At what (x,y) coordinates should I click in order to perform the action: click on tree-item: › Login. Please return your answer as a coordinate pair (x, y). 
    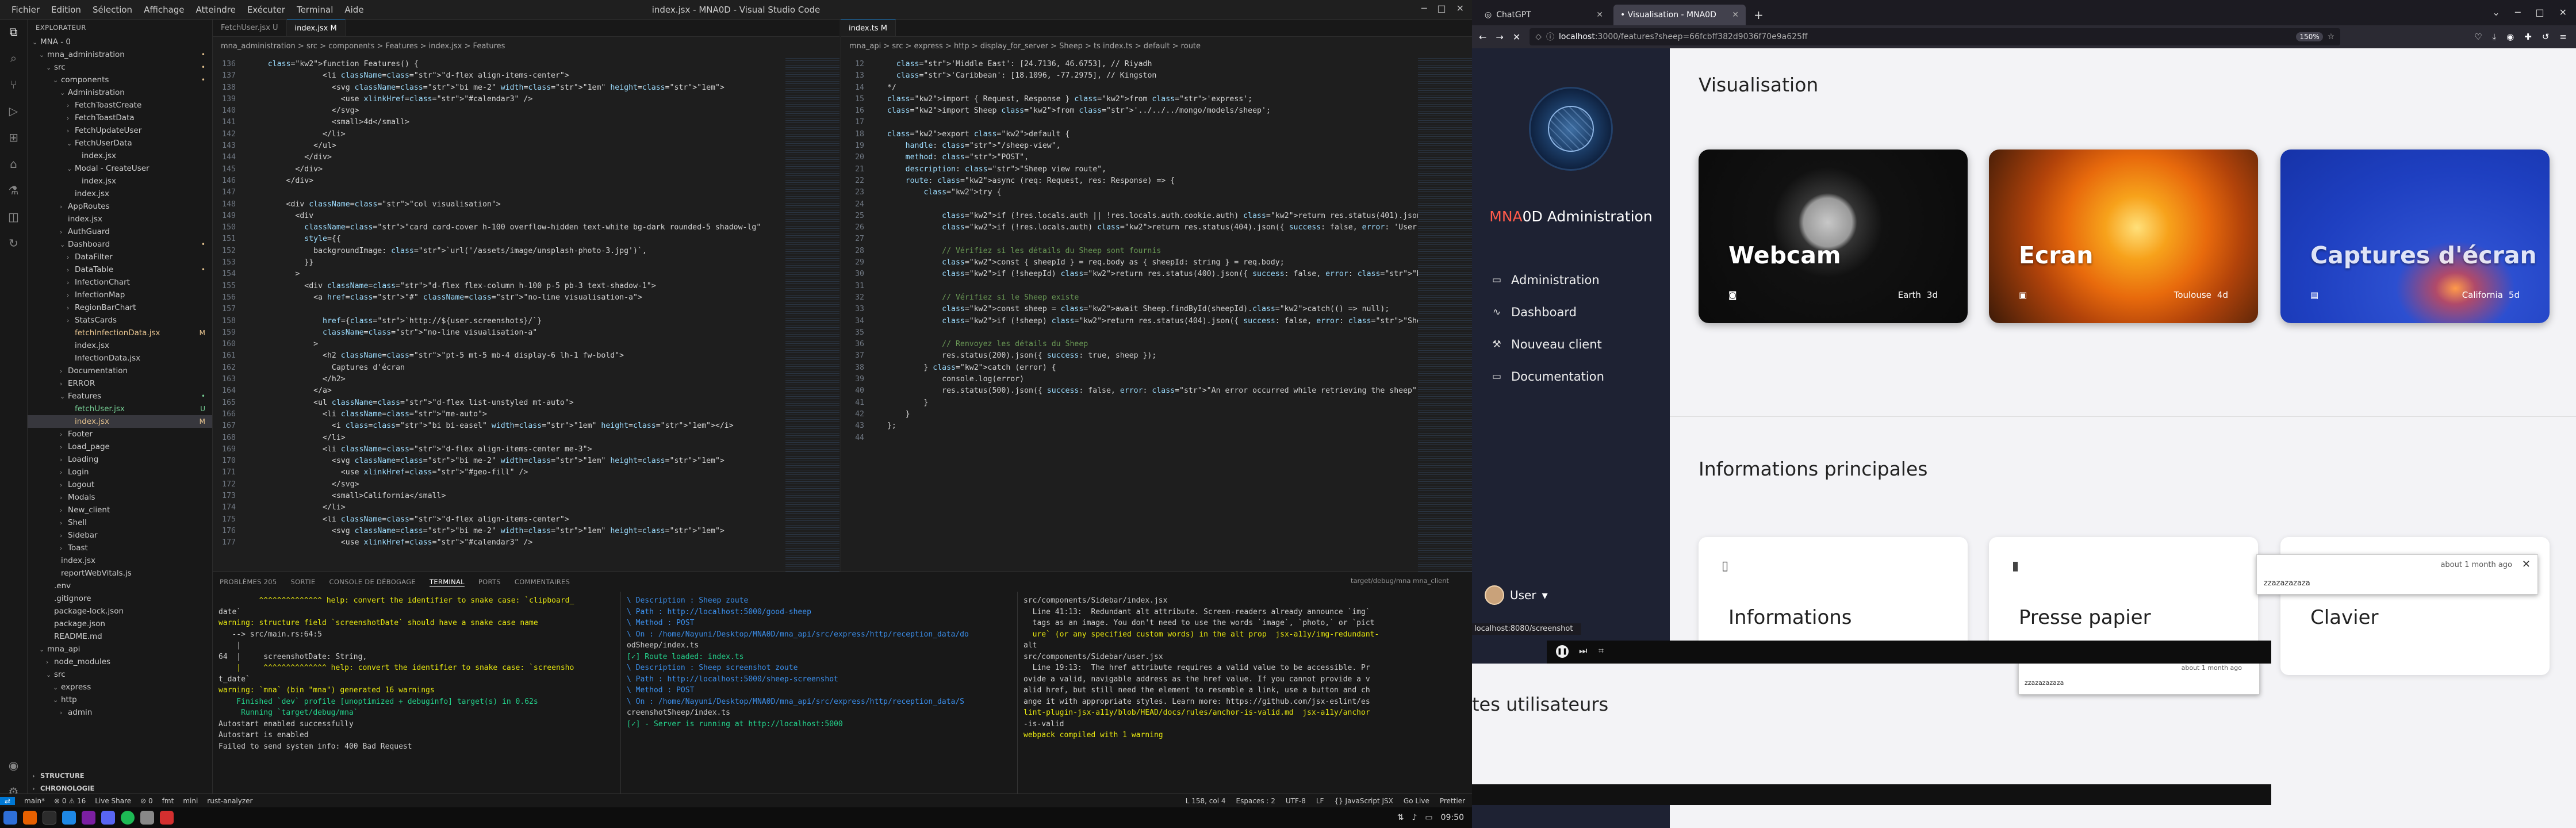
    Looking at the image, I should click on (120, 472).